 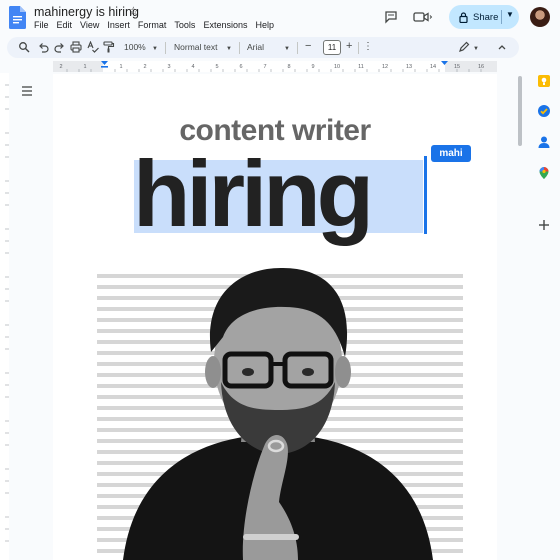 What do you see at coordinates (502, 47) in the screenshot?
I see `chevron-up-icon` at bounding box center [502, 47].